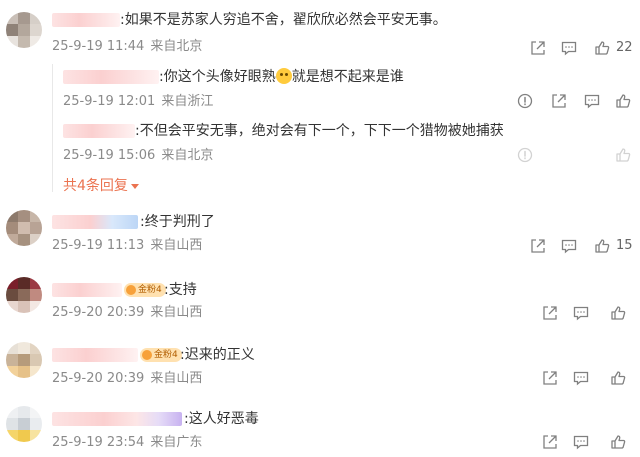 This screenshot has height=457, width=640. I want to click on comment-date: 25-9-19 23:54, so click(98, 442).